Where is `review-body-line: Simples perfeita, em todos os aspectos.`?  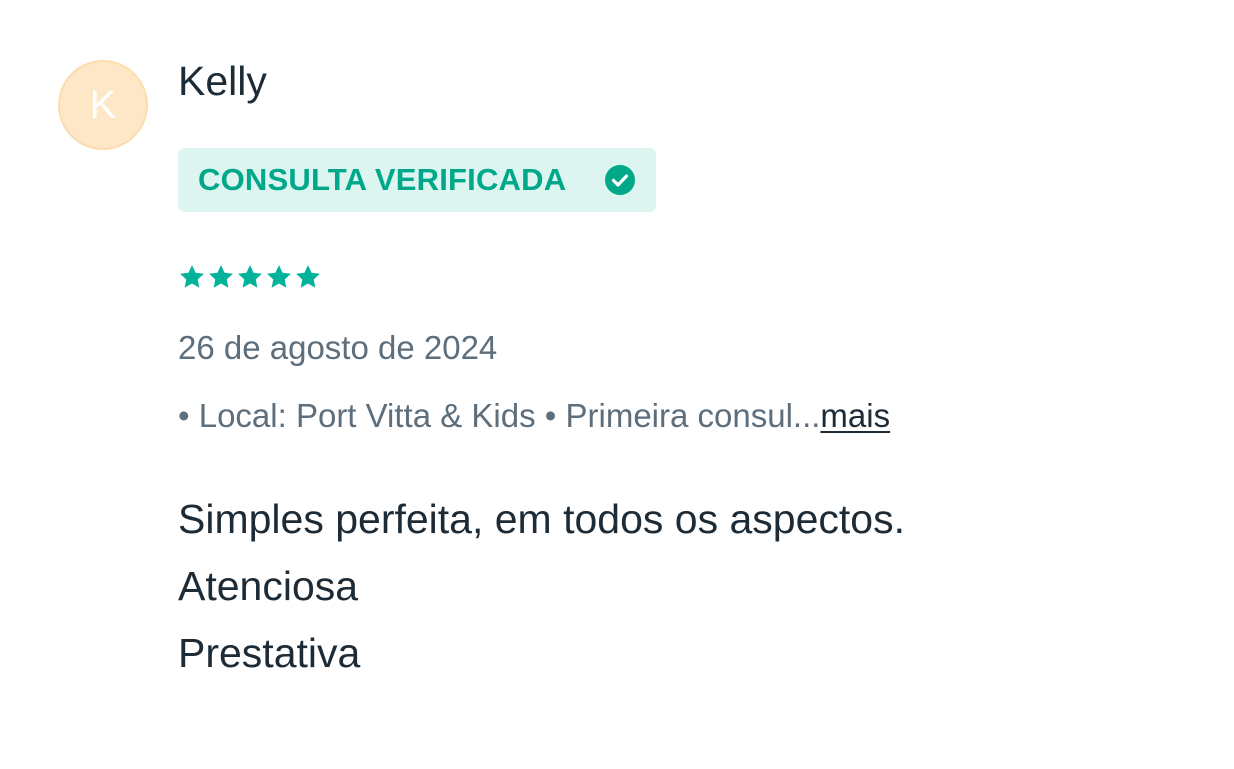
review-body-line: Simples perfeita, em todos os aspectos. is located at coordinates (541, 519).